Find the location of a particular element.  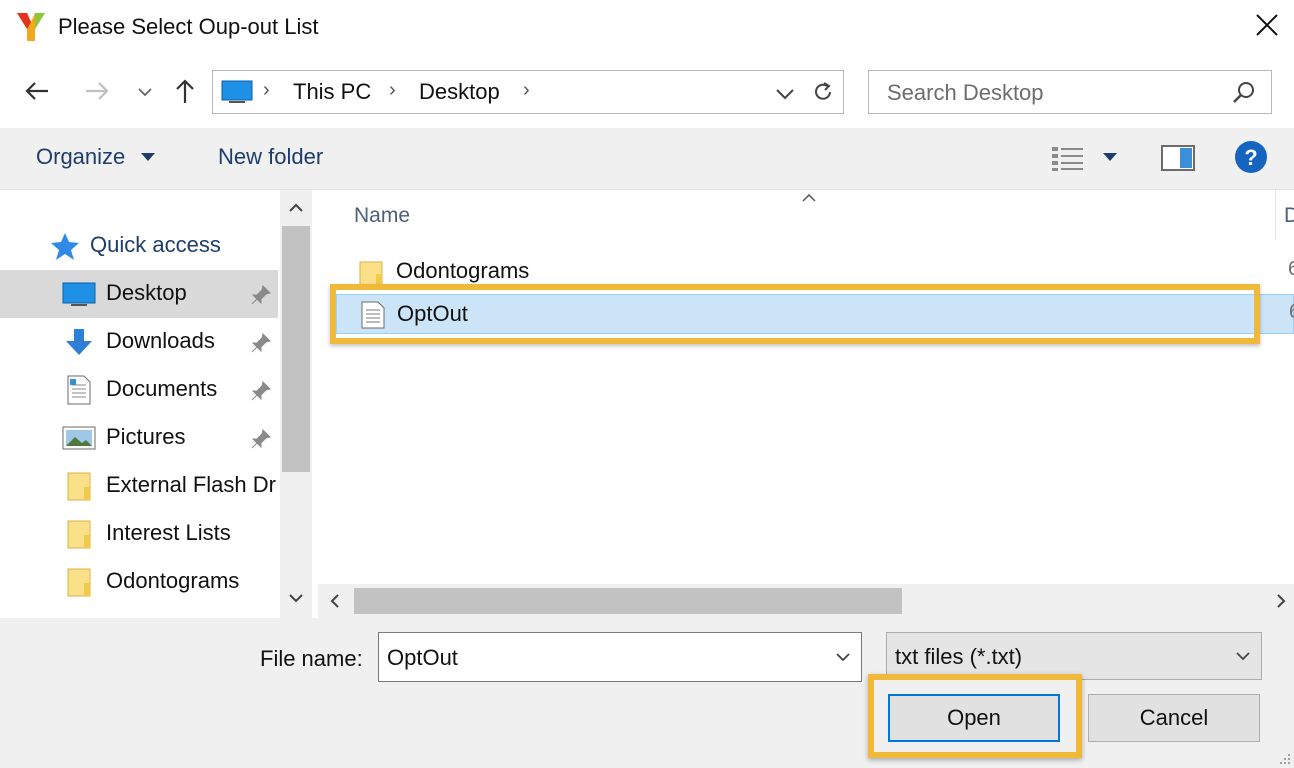

address-row: › This PC › Desktop › Search Desktop is located at coordinates (647, 92).